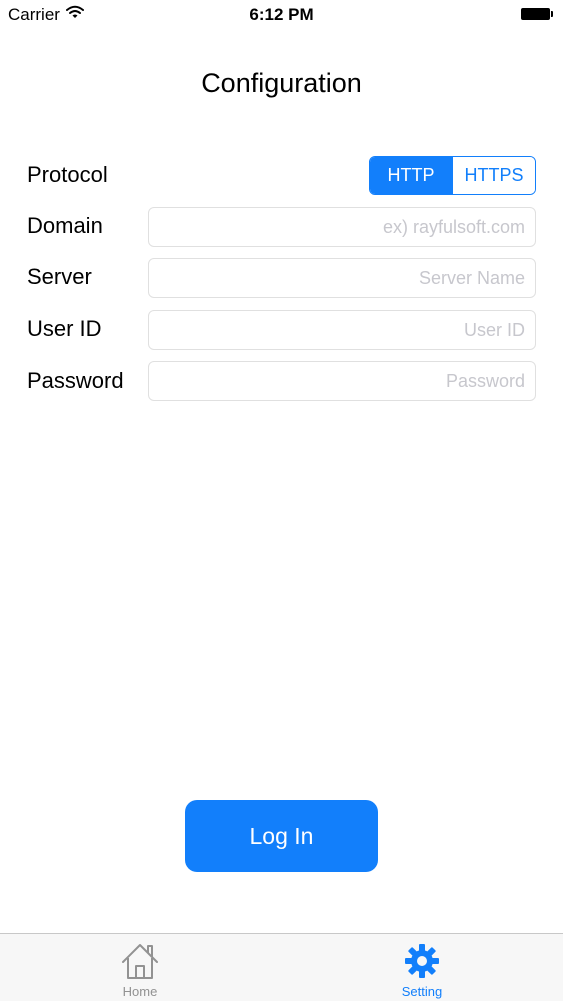  What do you see at coordinates (537, 14) in the screenshot?
I see `battery-icon` at bounding box center [537, 14].